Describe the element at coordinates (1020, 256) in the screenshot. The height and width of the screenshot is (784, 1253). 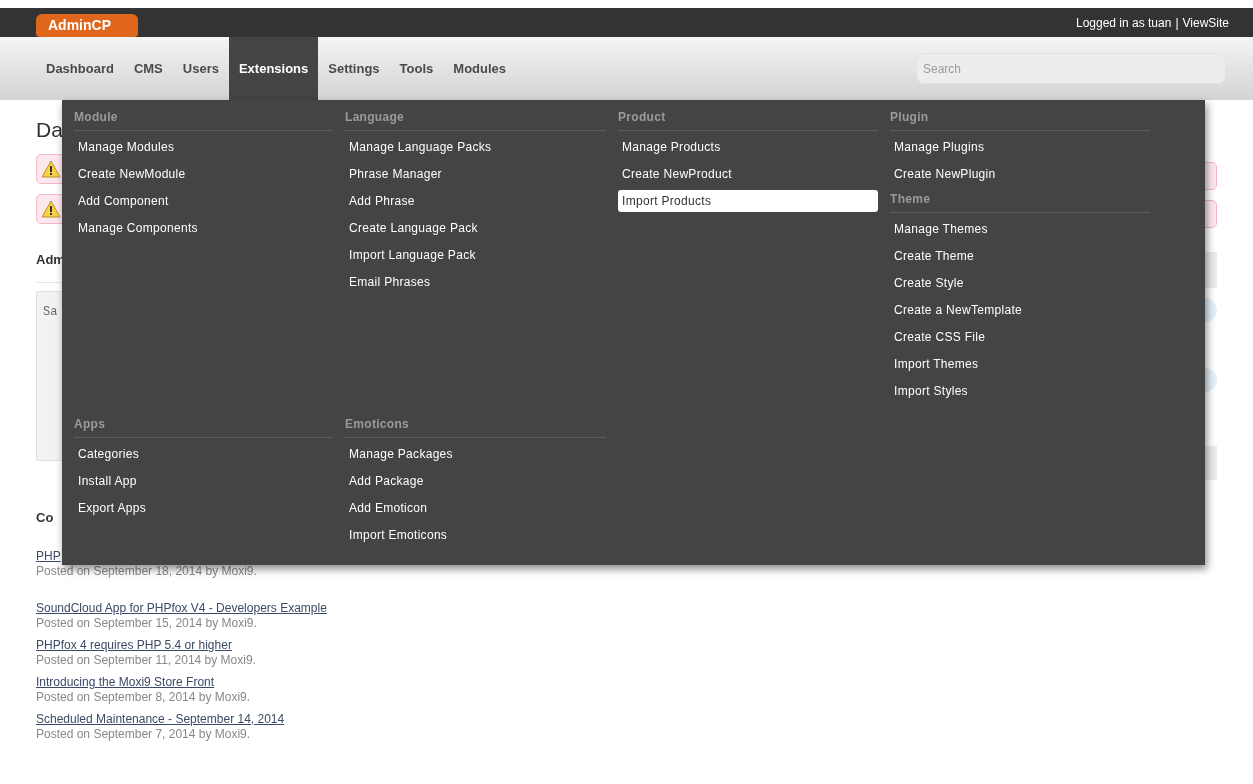
I see `menu-item: Create Theme` at that location.